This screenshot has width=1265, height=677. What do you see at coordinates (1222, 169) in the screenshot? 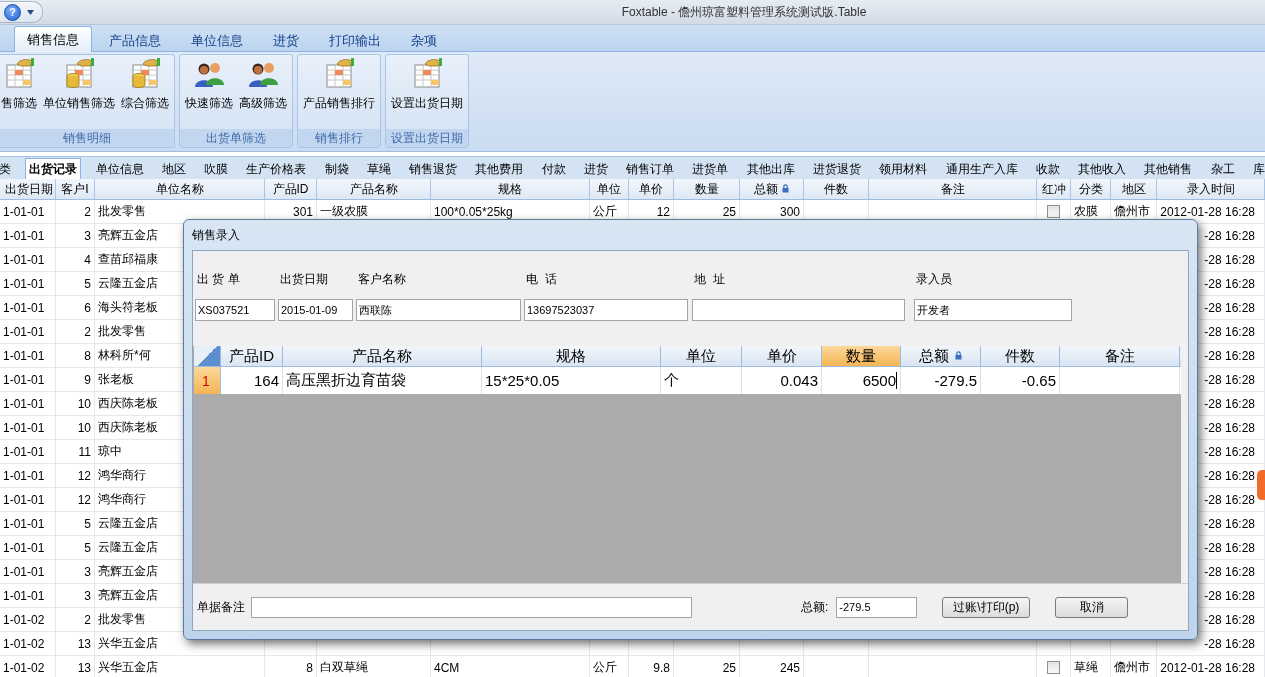
I see `sheet-tab: 杂工` at bounding box center [1222, 169].